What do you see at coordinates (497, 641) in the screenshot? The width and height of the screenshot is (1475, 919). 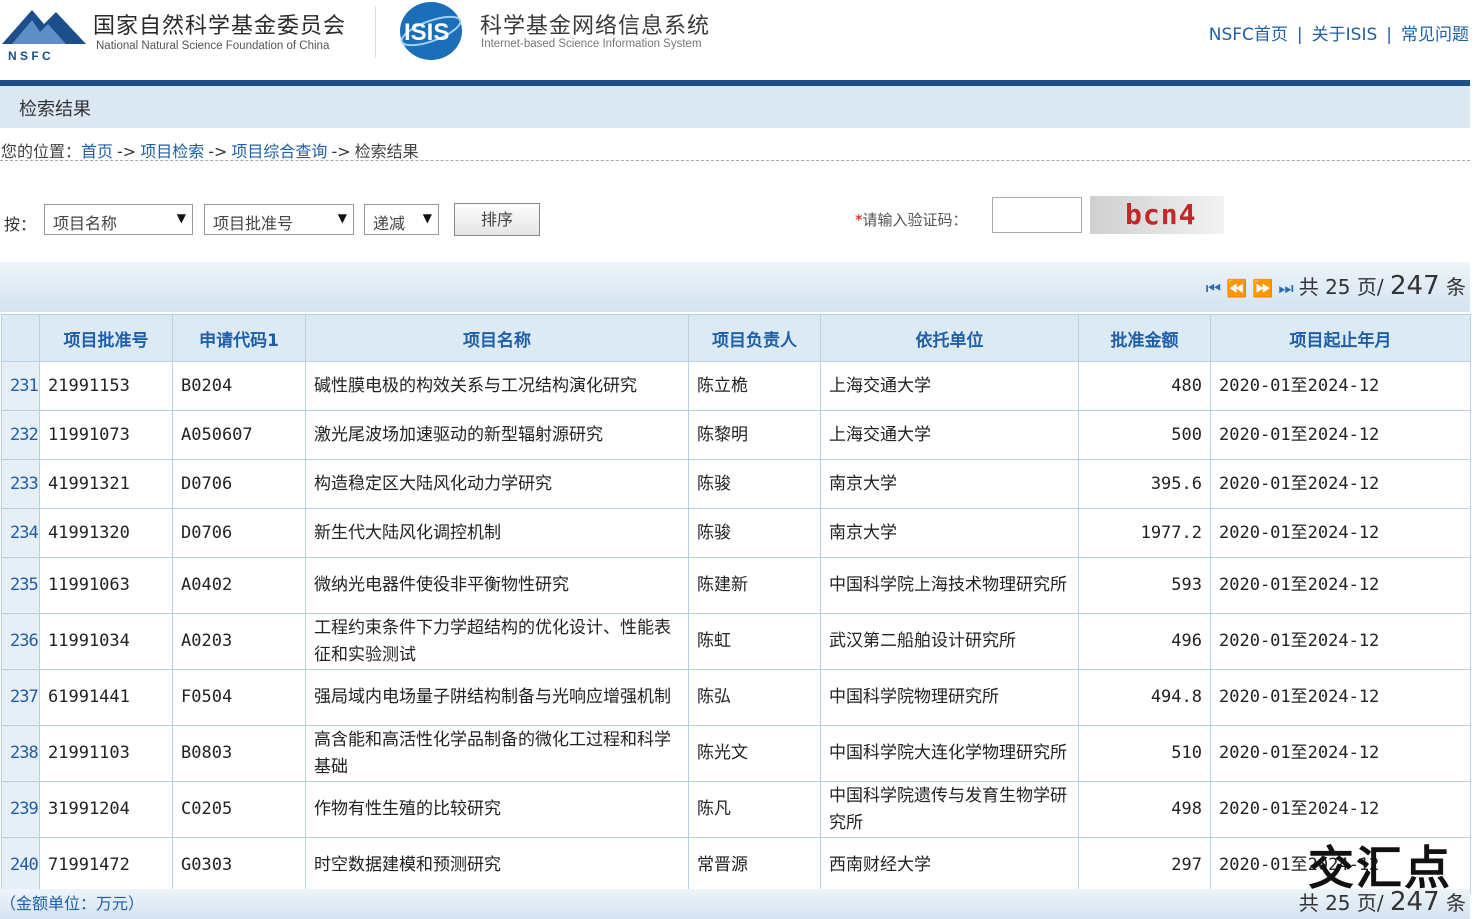 I see `project-name: 工程约束条件下力学超结构的优化设计、性能表征和实验测试` at bounding box center [497, 641].